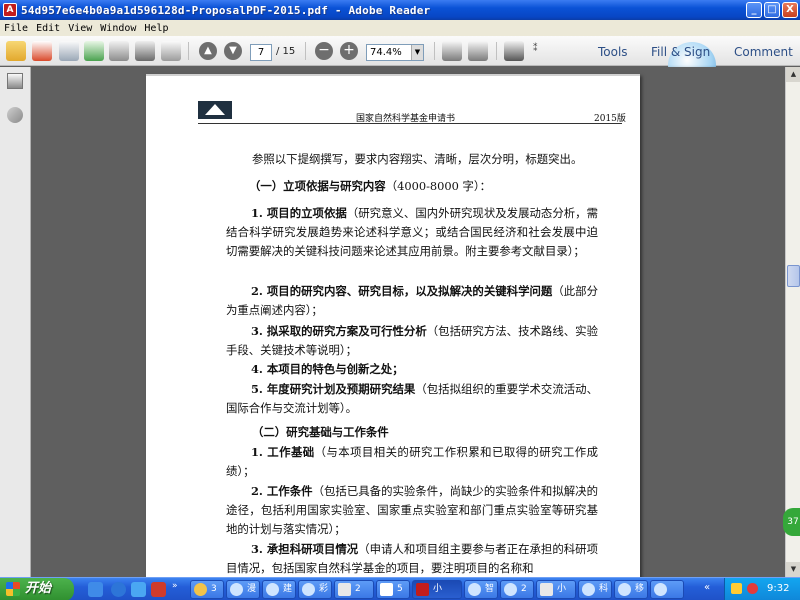 This screenshot has width=800, height=600. Describe the element at coordinates (283, 452) in the screenshot. I see `s2-item-1-title: 1. 工作基础` at that location.